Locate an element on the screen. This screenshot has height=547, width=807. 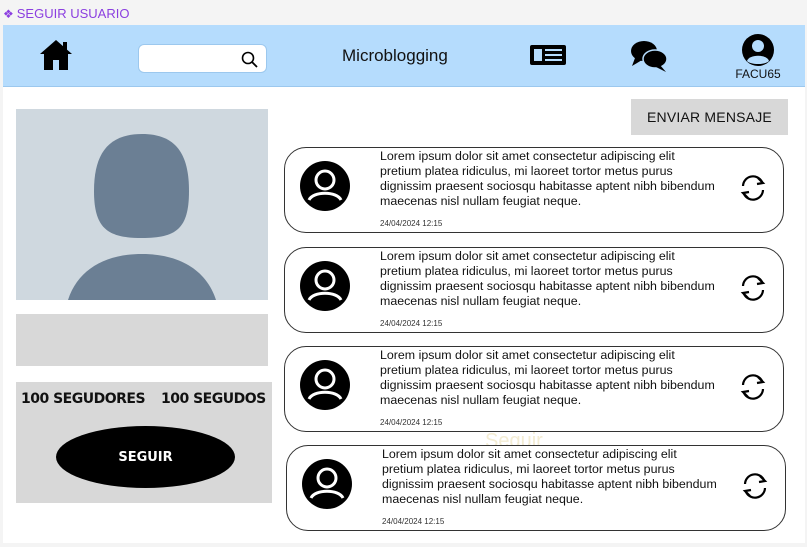
follow-button: SEGUIR is located at coordinates (145, 457).